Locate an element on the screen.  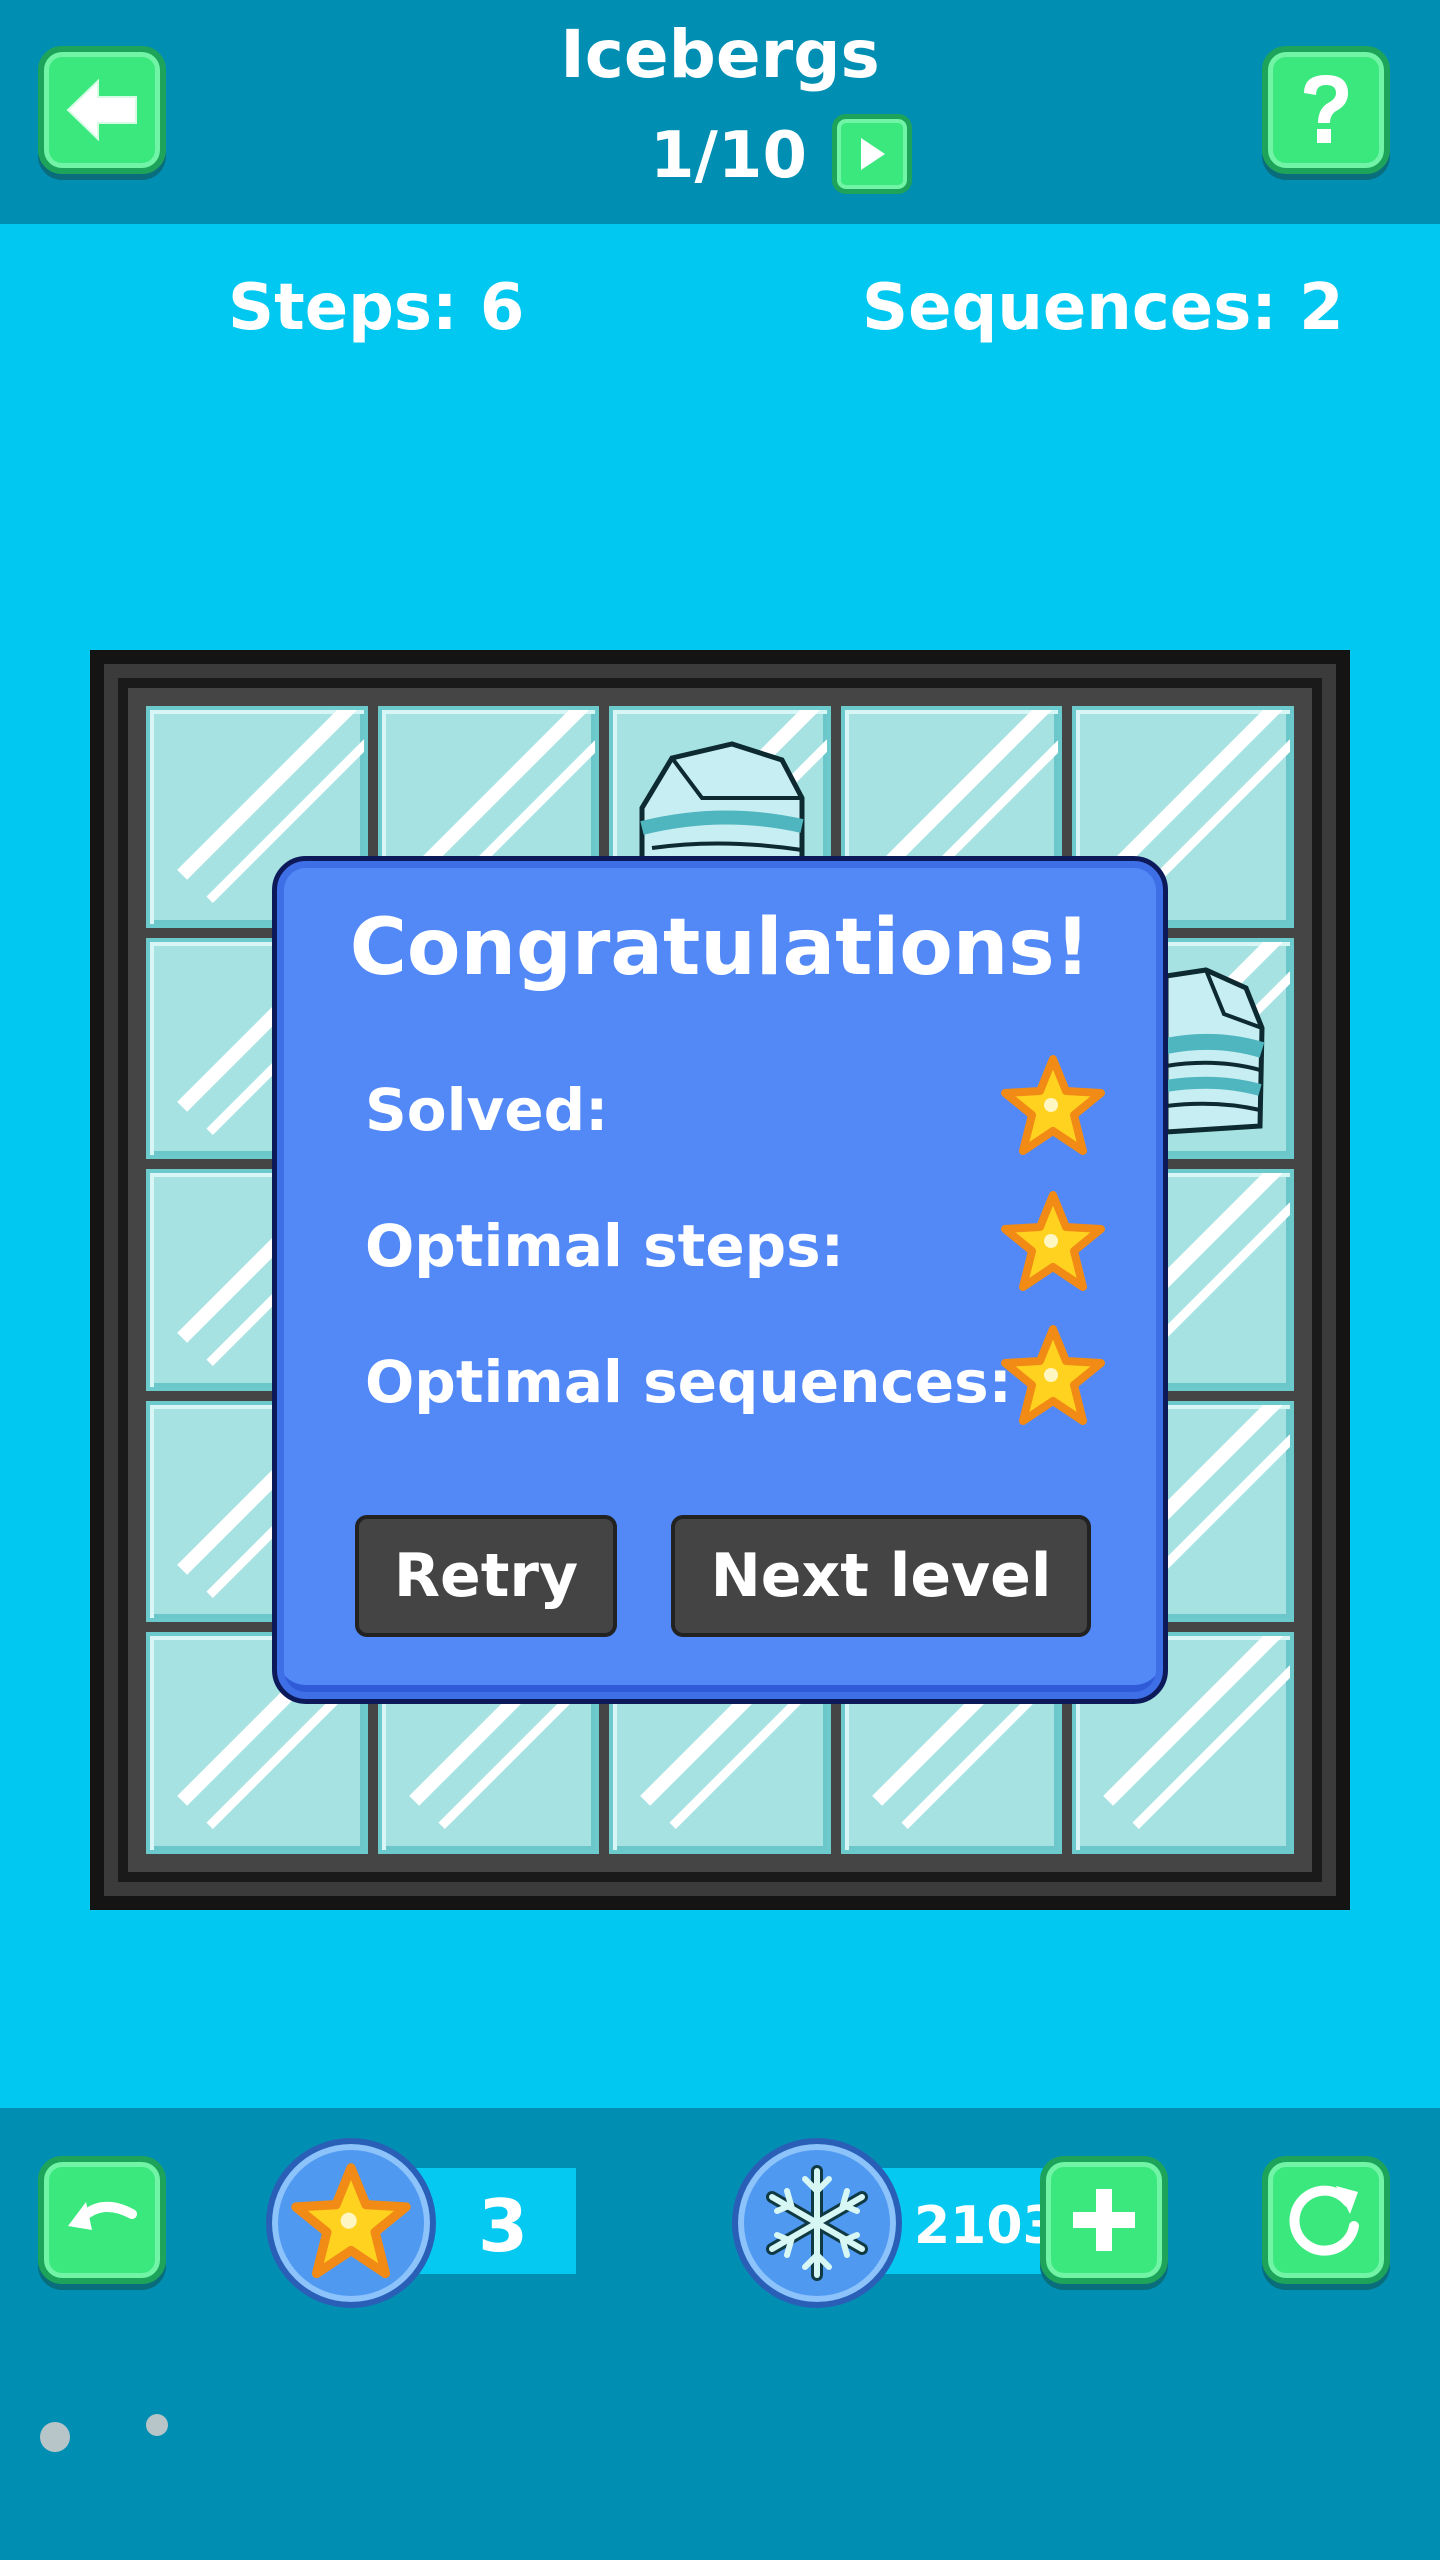
retry-button: Retry is located at coordinates (486, 1576).